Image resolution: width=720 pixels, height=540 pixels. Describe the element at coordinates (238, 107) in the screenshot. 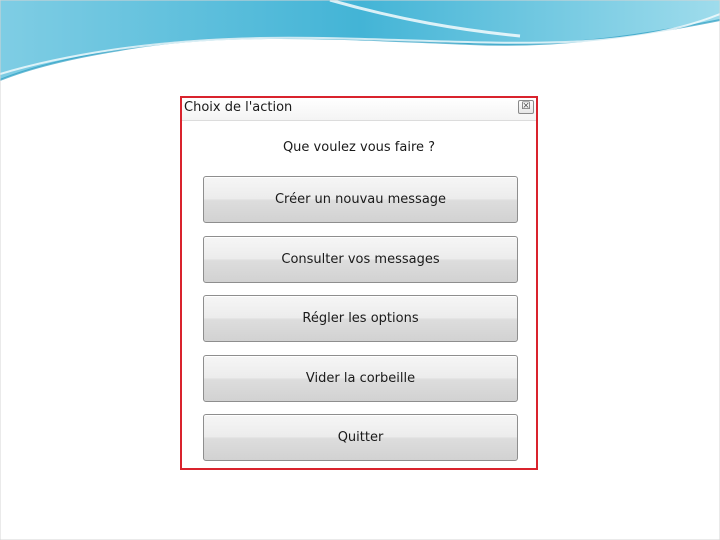

I see `dialog-title: Choix de l'action` at that location.